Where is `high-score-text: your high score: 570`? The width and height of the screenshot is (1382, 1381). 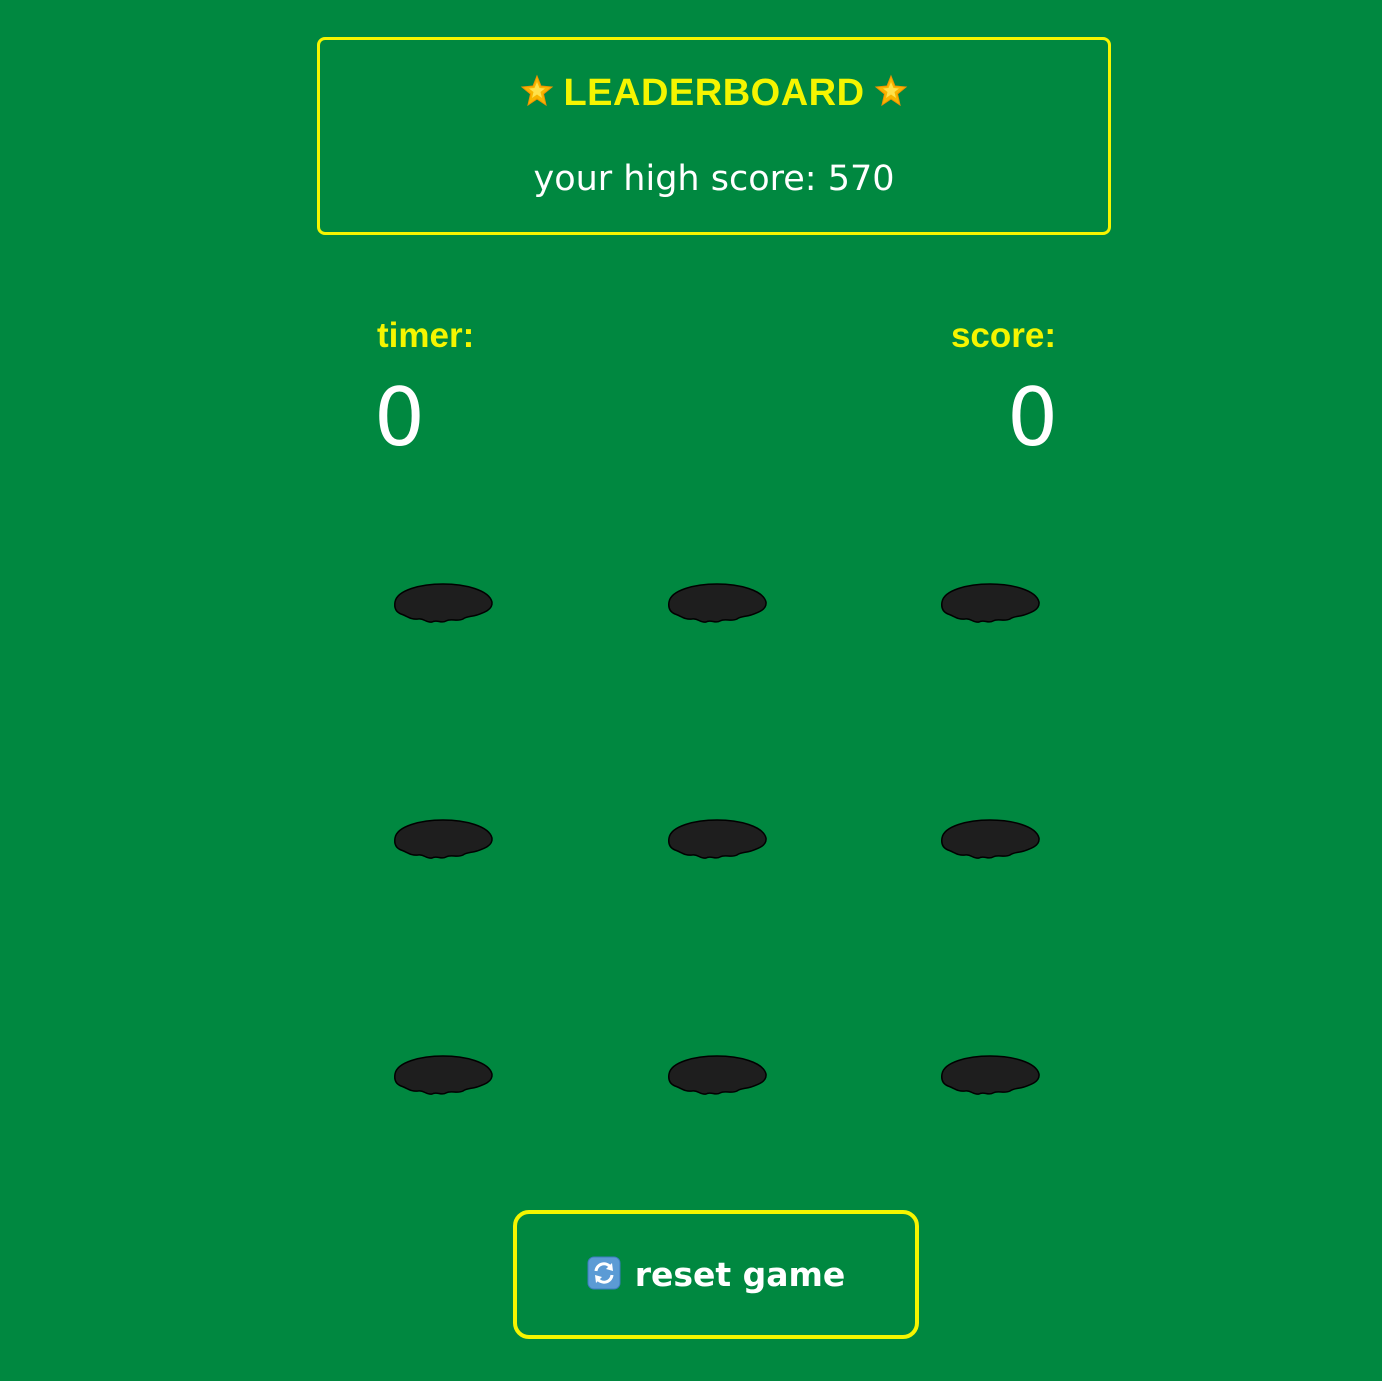 high-score-text: your high score: 570 is located at coordinates (714, 179).